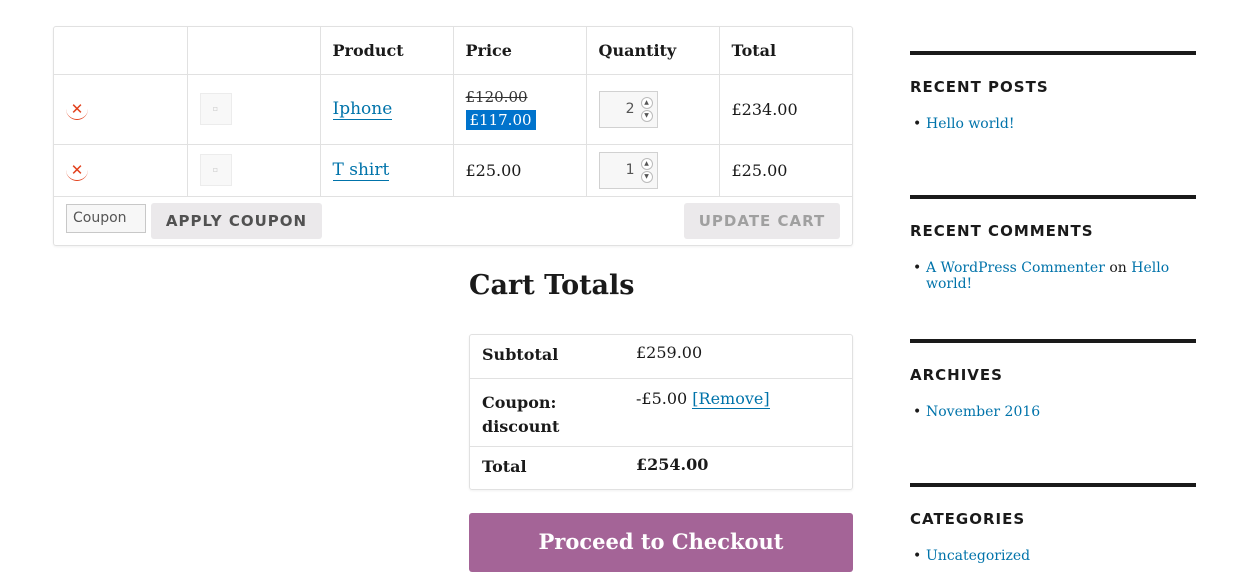 This screenshot has width=1244, height=584. What do you see at coordinates (731, 398) in the screenshot?
I see `remove-coupon-link: [Remove]` at bounding box center [731, 398].